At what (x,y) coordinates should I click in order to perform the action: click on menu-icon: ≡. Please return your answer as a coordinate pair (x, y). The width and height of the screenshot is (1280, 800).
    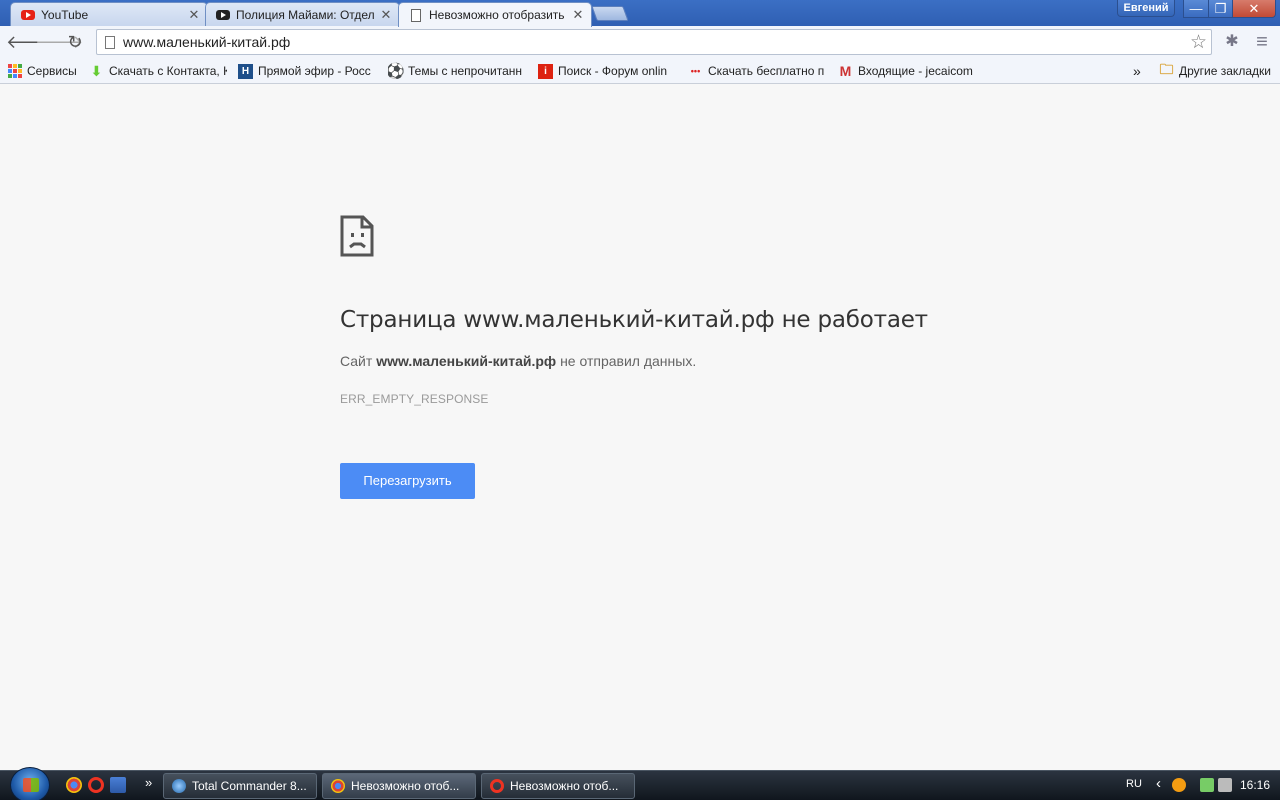
    Looking at the image, I should click on (1262, 42).